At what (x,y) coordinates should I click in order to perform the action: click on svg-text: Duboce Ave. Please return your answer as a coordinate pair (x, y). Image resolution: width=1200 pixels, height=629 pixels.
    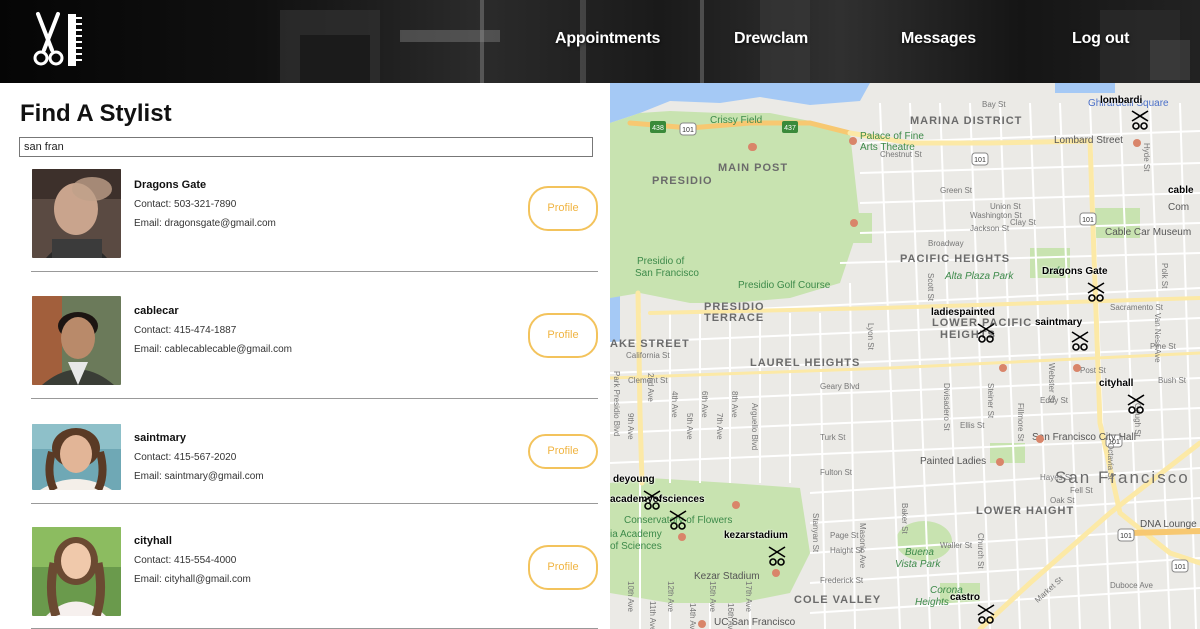
    Looking at the image, I should click on (1132, 585).